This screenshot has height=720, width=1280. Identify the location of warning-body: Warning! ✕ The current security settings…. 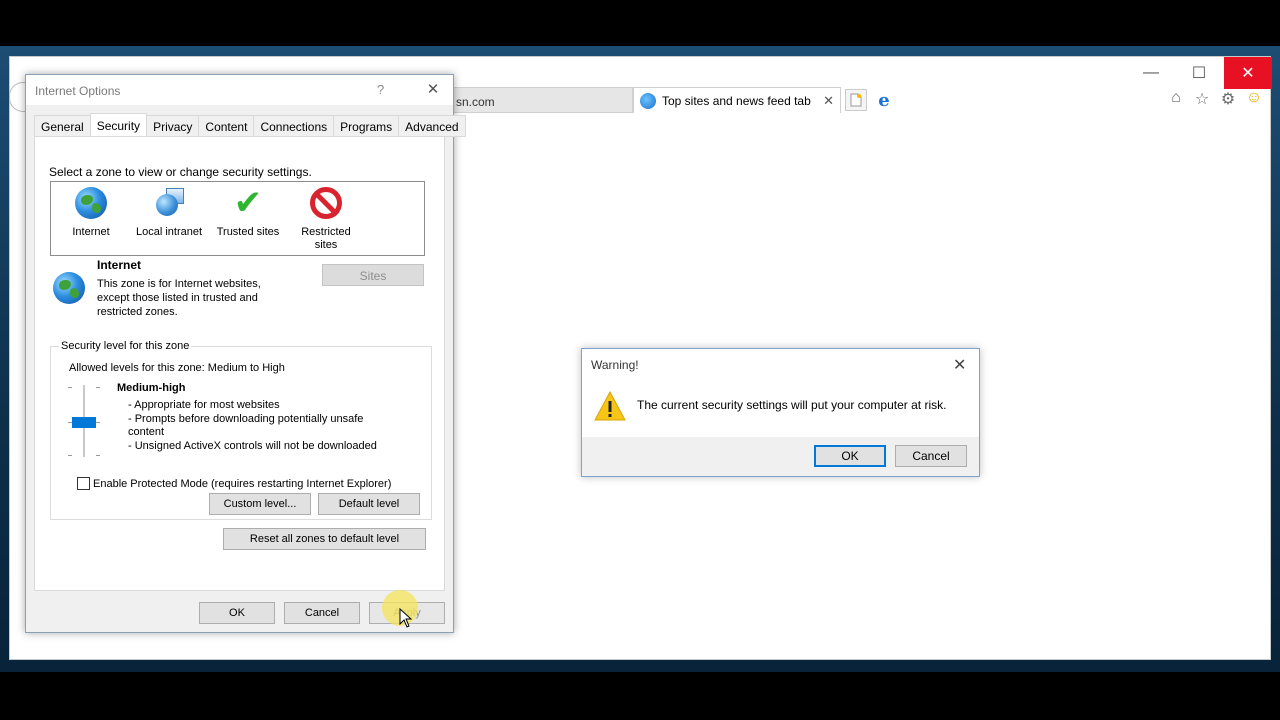
(780, 393).